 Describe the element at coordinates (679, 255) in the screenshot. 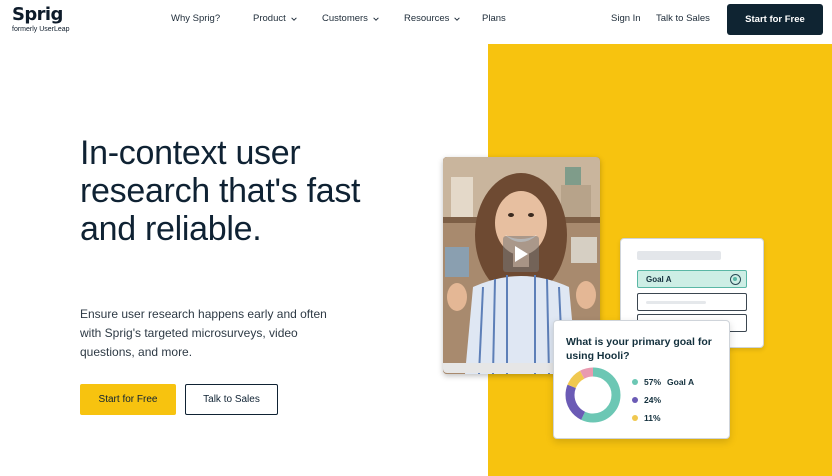

I see `placeholder-bar` at that location.